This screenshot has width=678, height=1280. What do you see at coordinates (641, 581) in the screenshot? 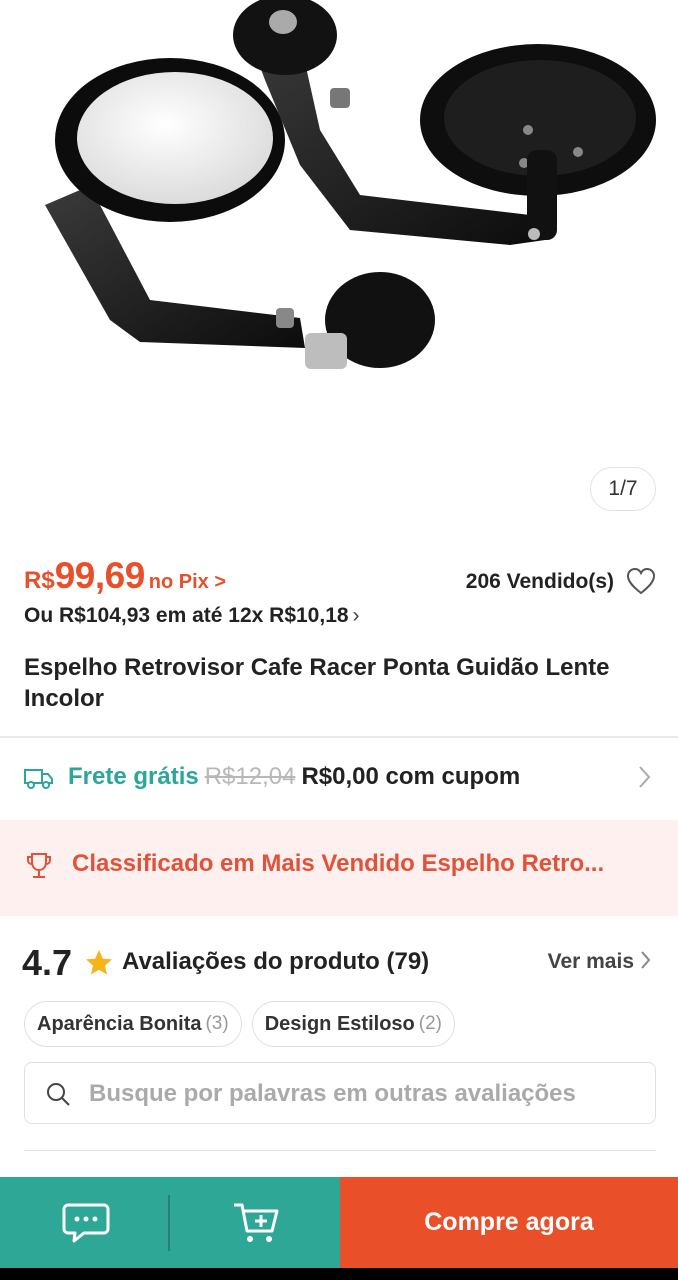
I see `heart-icon` at bounding box center [641, 581].